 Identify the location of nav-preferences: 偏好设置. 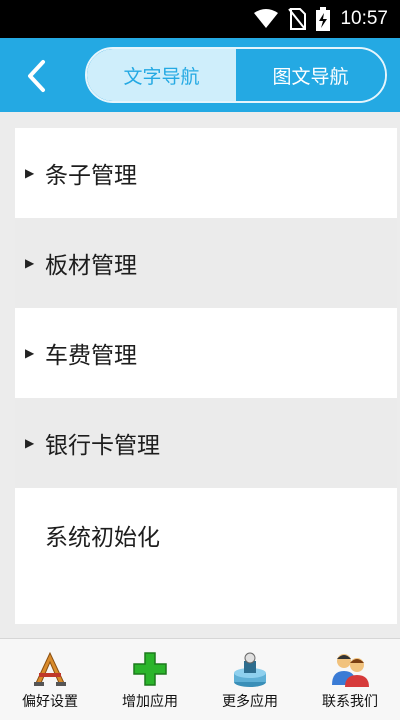
(50, 679).